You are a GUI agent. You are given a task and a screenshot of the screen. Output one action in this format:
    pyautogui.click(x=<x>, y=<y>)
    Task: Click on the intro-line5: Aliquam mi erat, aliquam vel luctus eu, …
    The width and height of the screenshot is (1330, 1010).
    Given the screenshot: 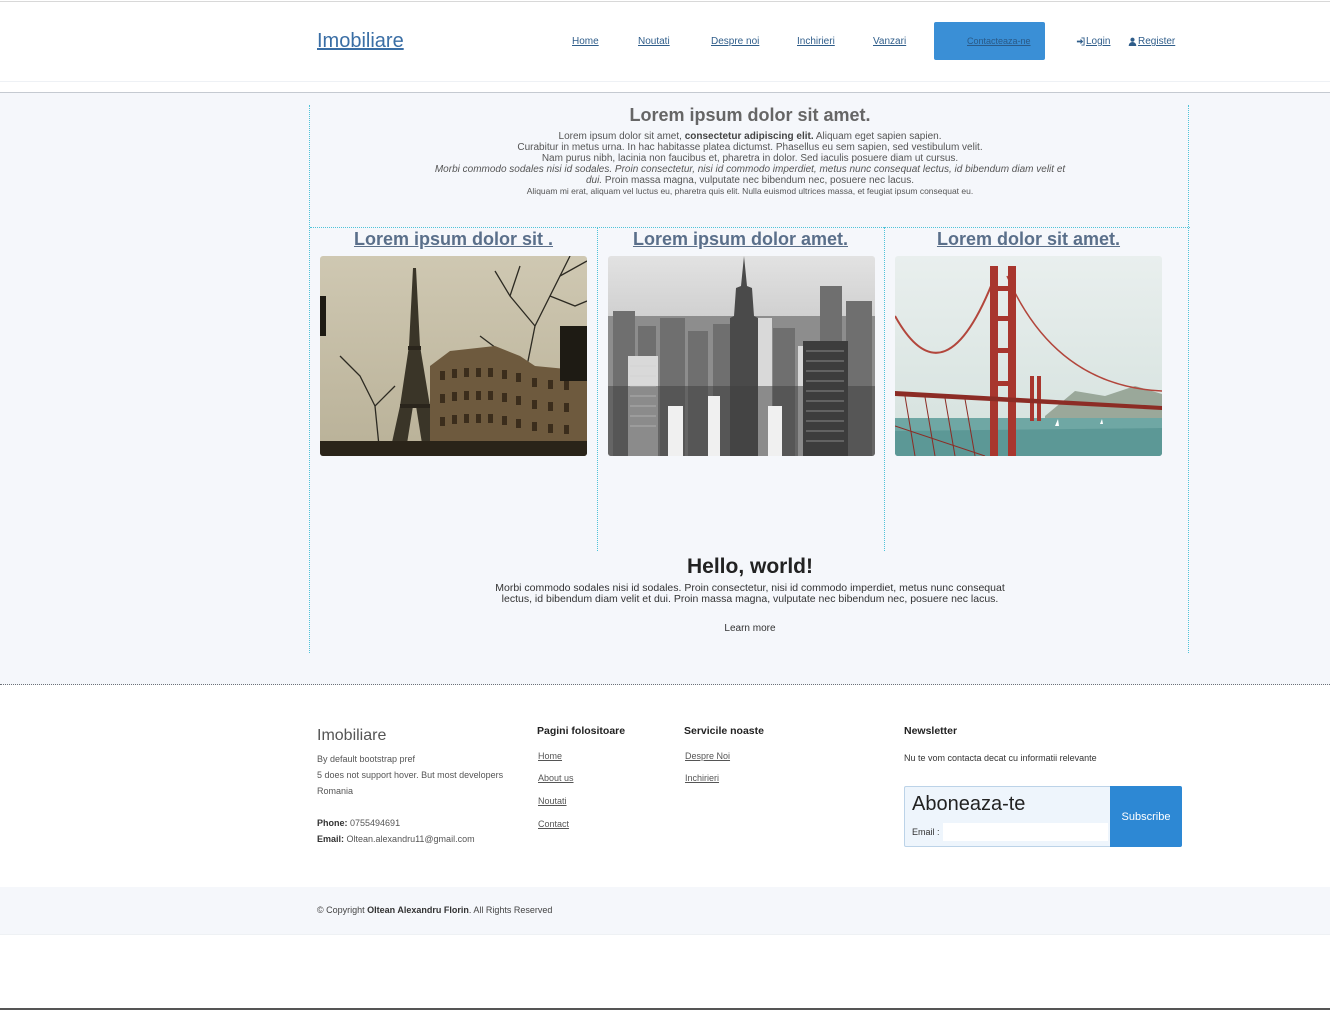 What is the action you would take?
    pyautogui.click(x=750, y=191)
    